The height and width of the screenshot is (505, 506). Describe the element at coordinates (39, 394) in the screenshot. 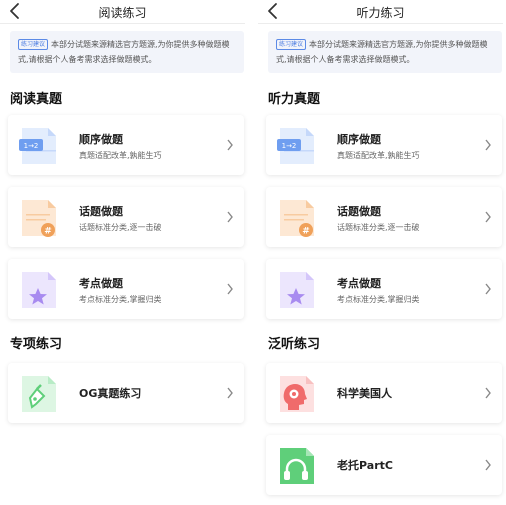

I see `pen-doc-icon` at that location.